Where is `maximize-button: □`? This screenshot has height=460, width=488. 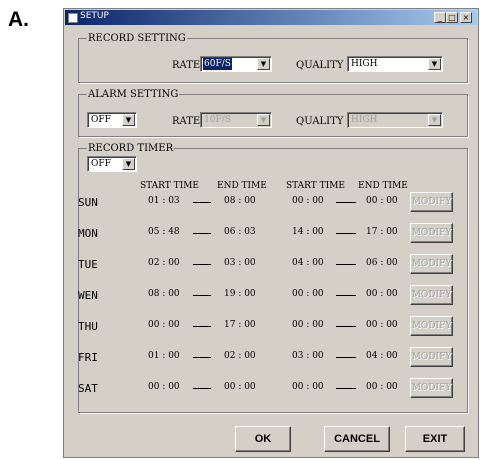
maximize-button: □ is located at coordinates (452, 17).